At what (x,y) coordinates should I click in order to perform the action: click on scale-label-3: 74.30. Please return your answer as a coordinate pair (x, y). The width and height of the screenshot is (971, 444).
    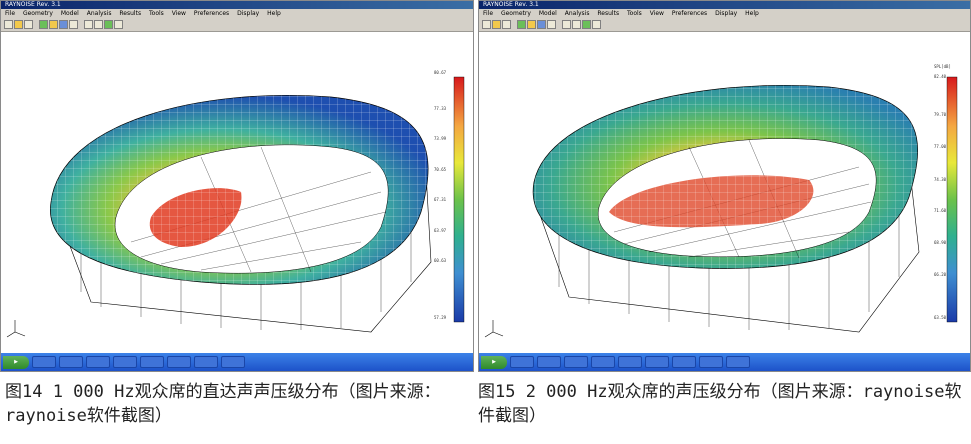
    Looking at the image, I should click on (940, 179).